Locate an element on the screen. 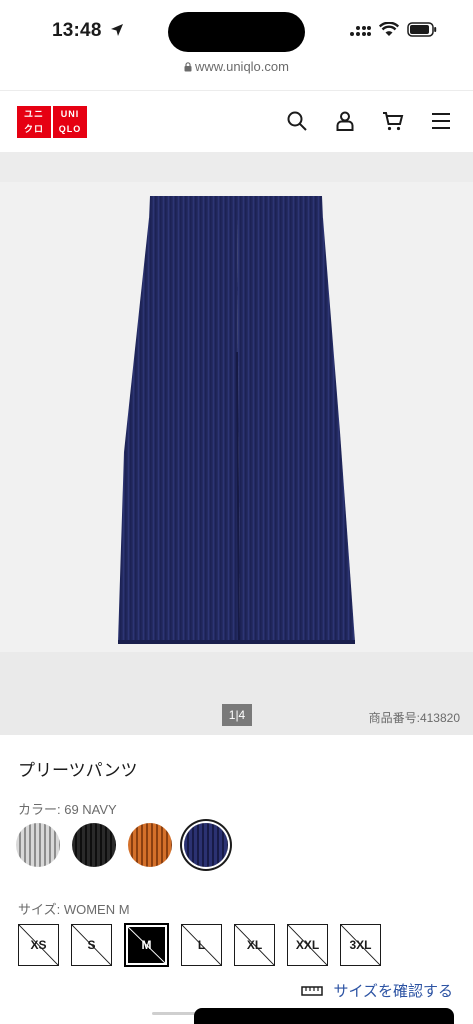 The image size is (473, 1024). size-selector: XS S M L XL XXL 3XL is located at coordinates (199, 945).